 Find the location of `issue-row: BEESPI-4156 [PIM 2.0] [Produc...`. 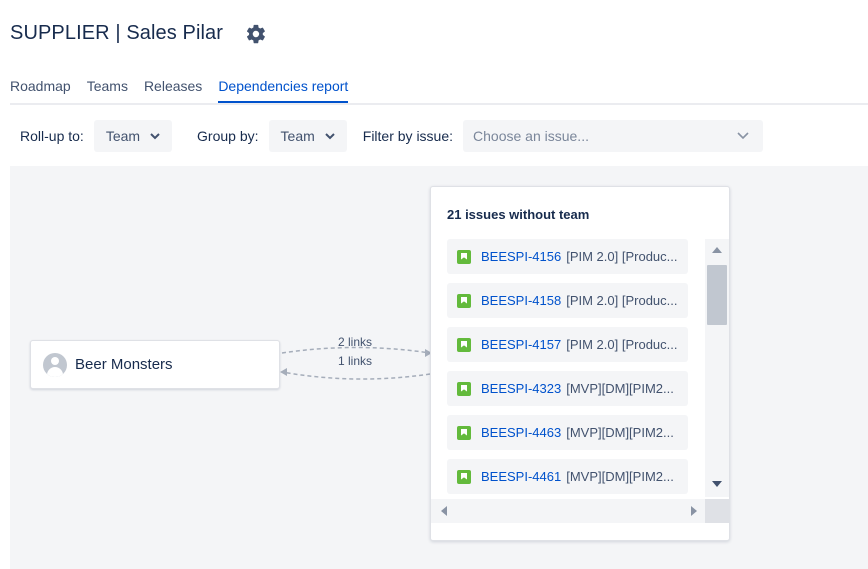

issue-row: BEESPI-4156 [PIM 2.0] [Produc... is located at coordinates (567, 256).